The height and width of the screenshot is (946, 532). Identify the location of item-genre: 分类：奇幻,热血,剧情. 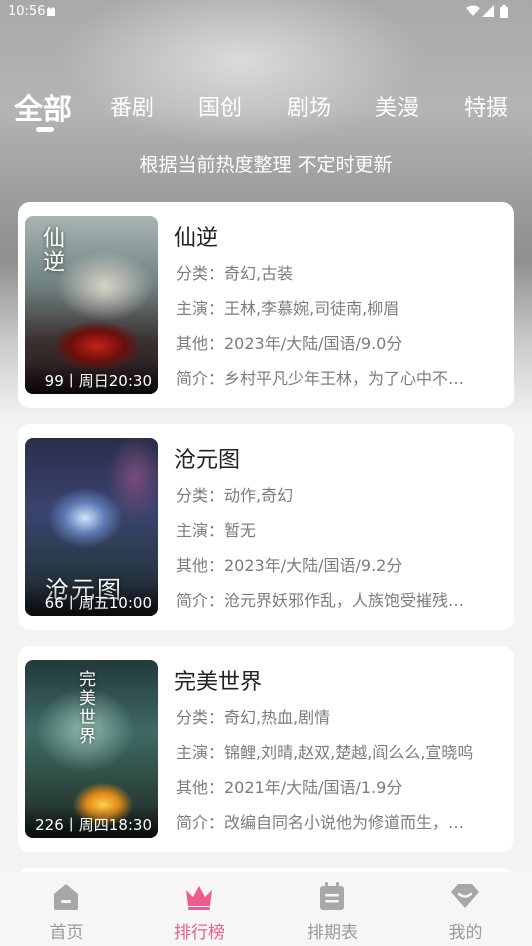
(253, 717).